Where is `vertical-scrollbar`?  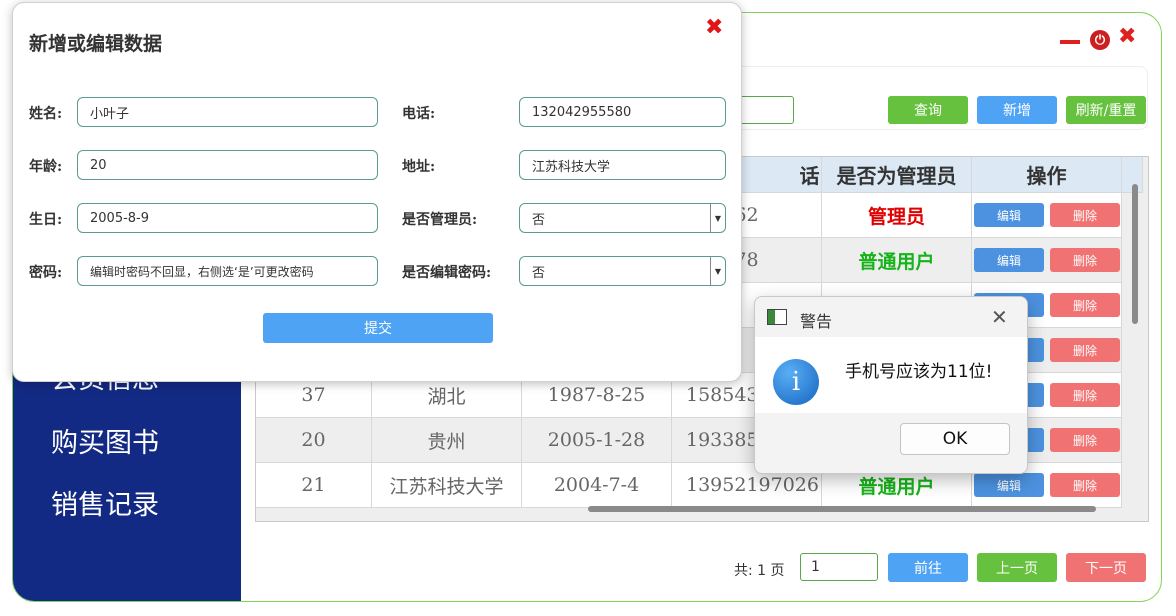 vertical-scrollbar is located at coordinates (1135, 254).